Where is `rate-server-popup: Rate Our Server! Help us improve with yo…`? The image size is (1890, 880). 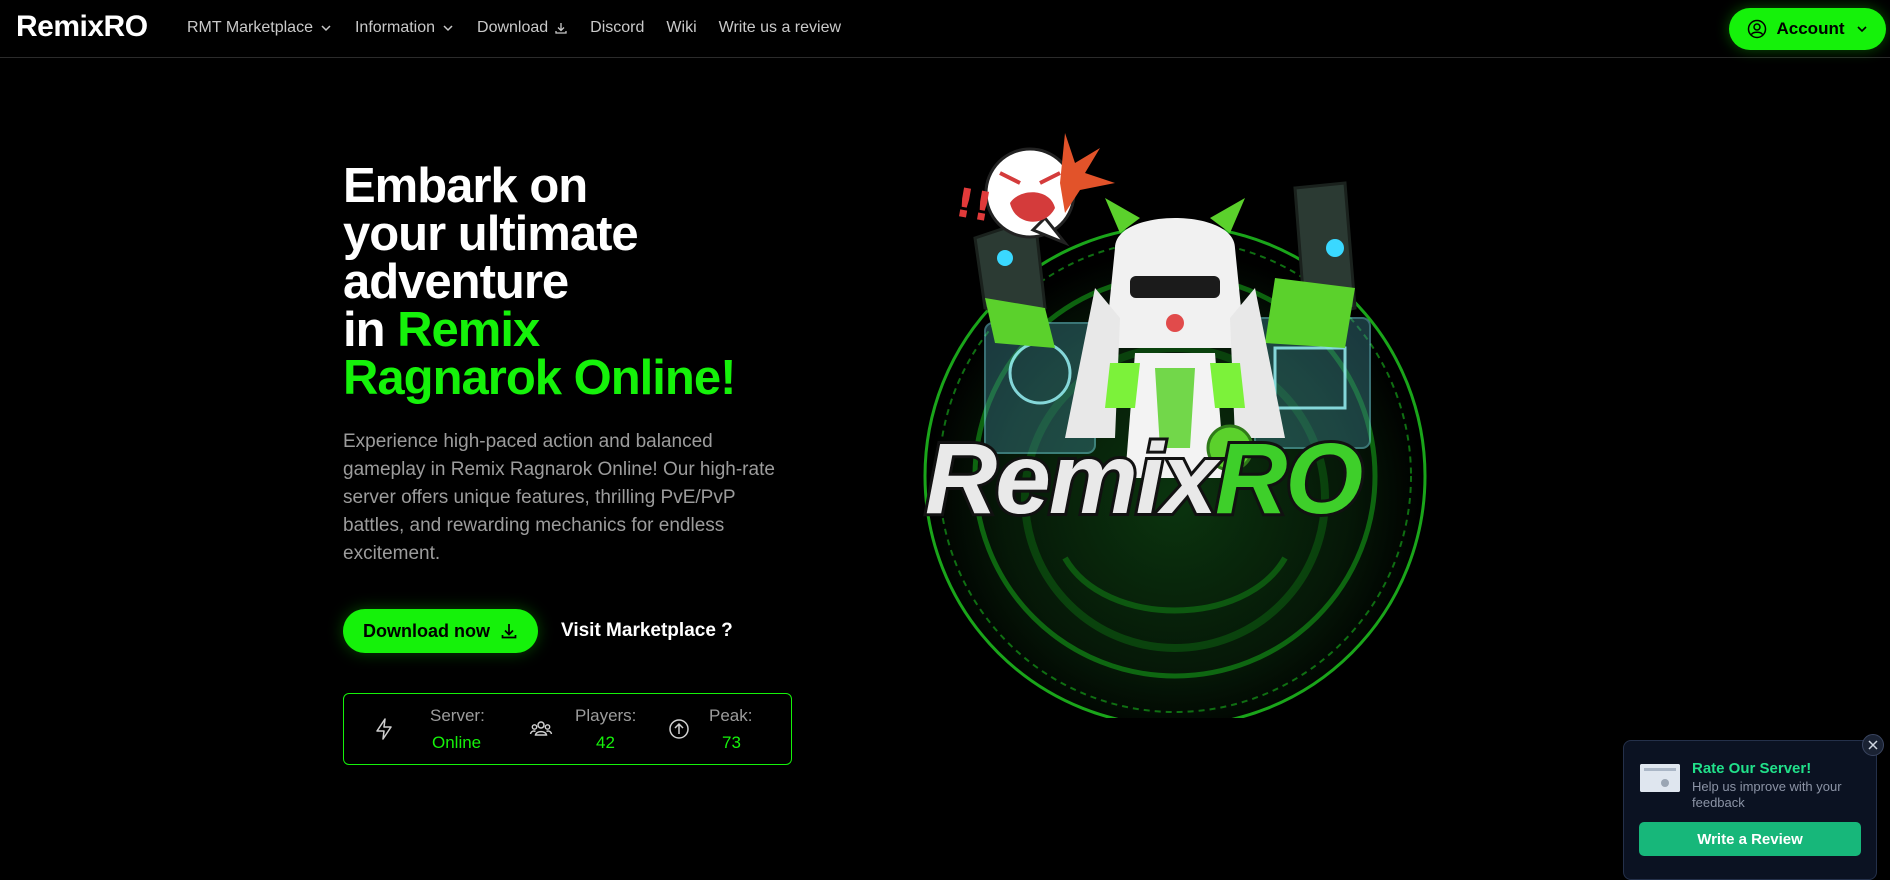
rate-server-popup: Rate Our Server! Help us improve with yo… is located at coordinates (1750, 810).